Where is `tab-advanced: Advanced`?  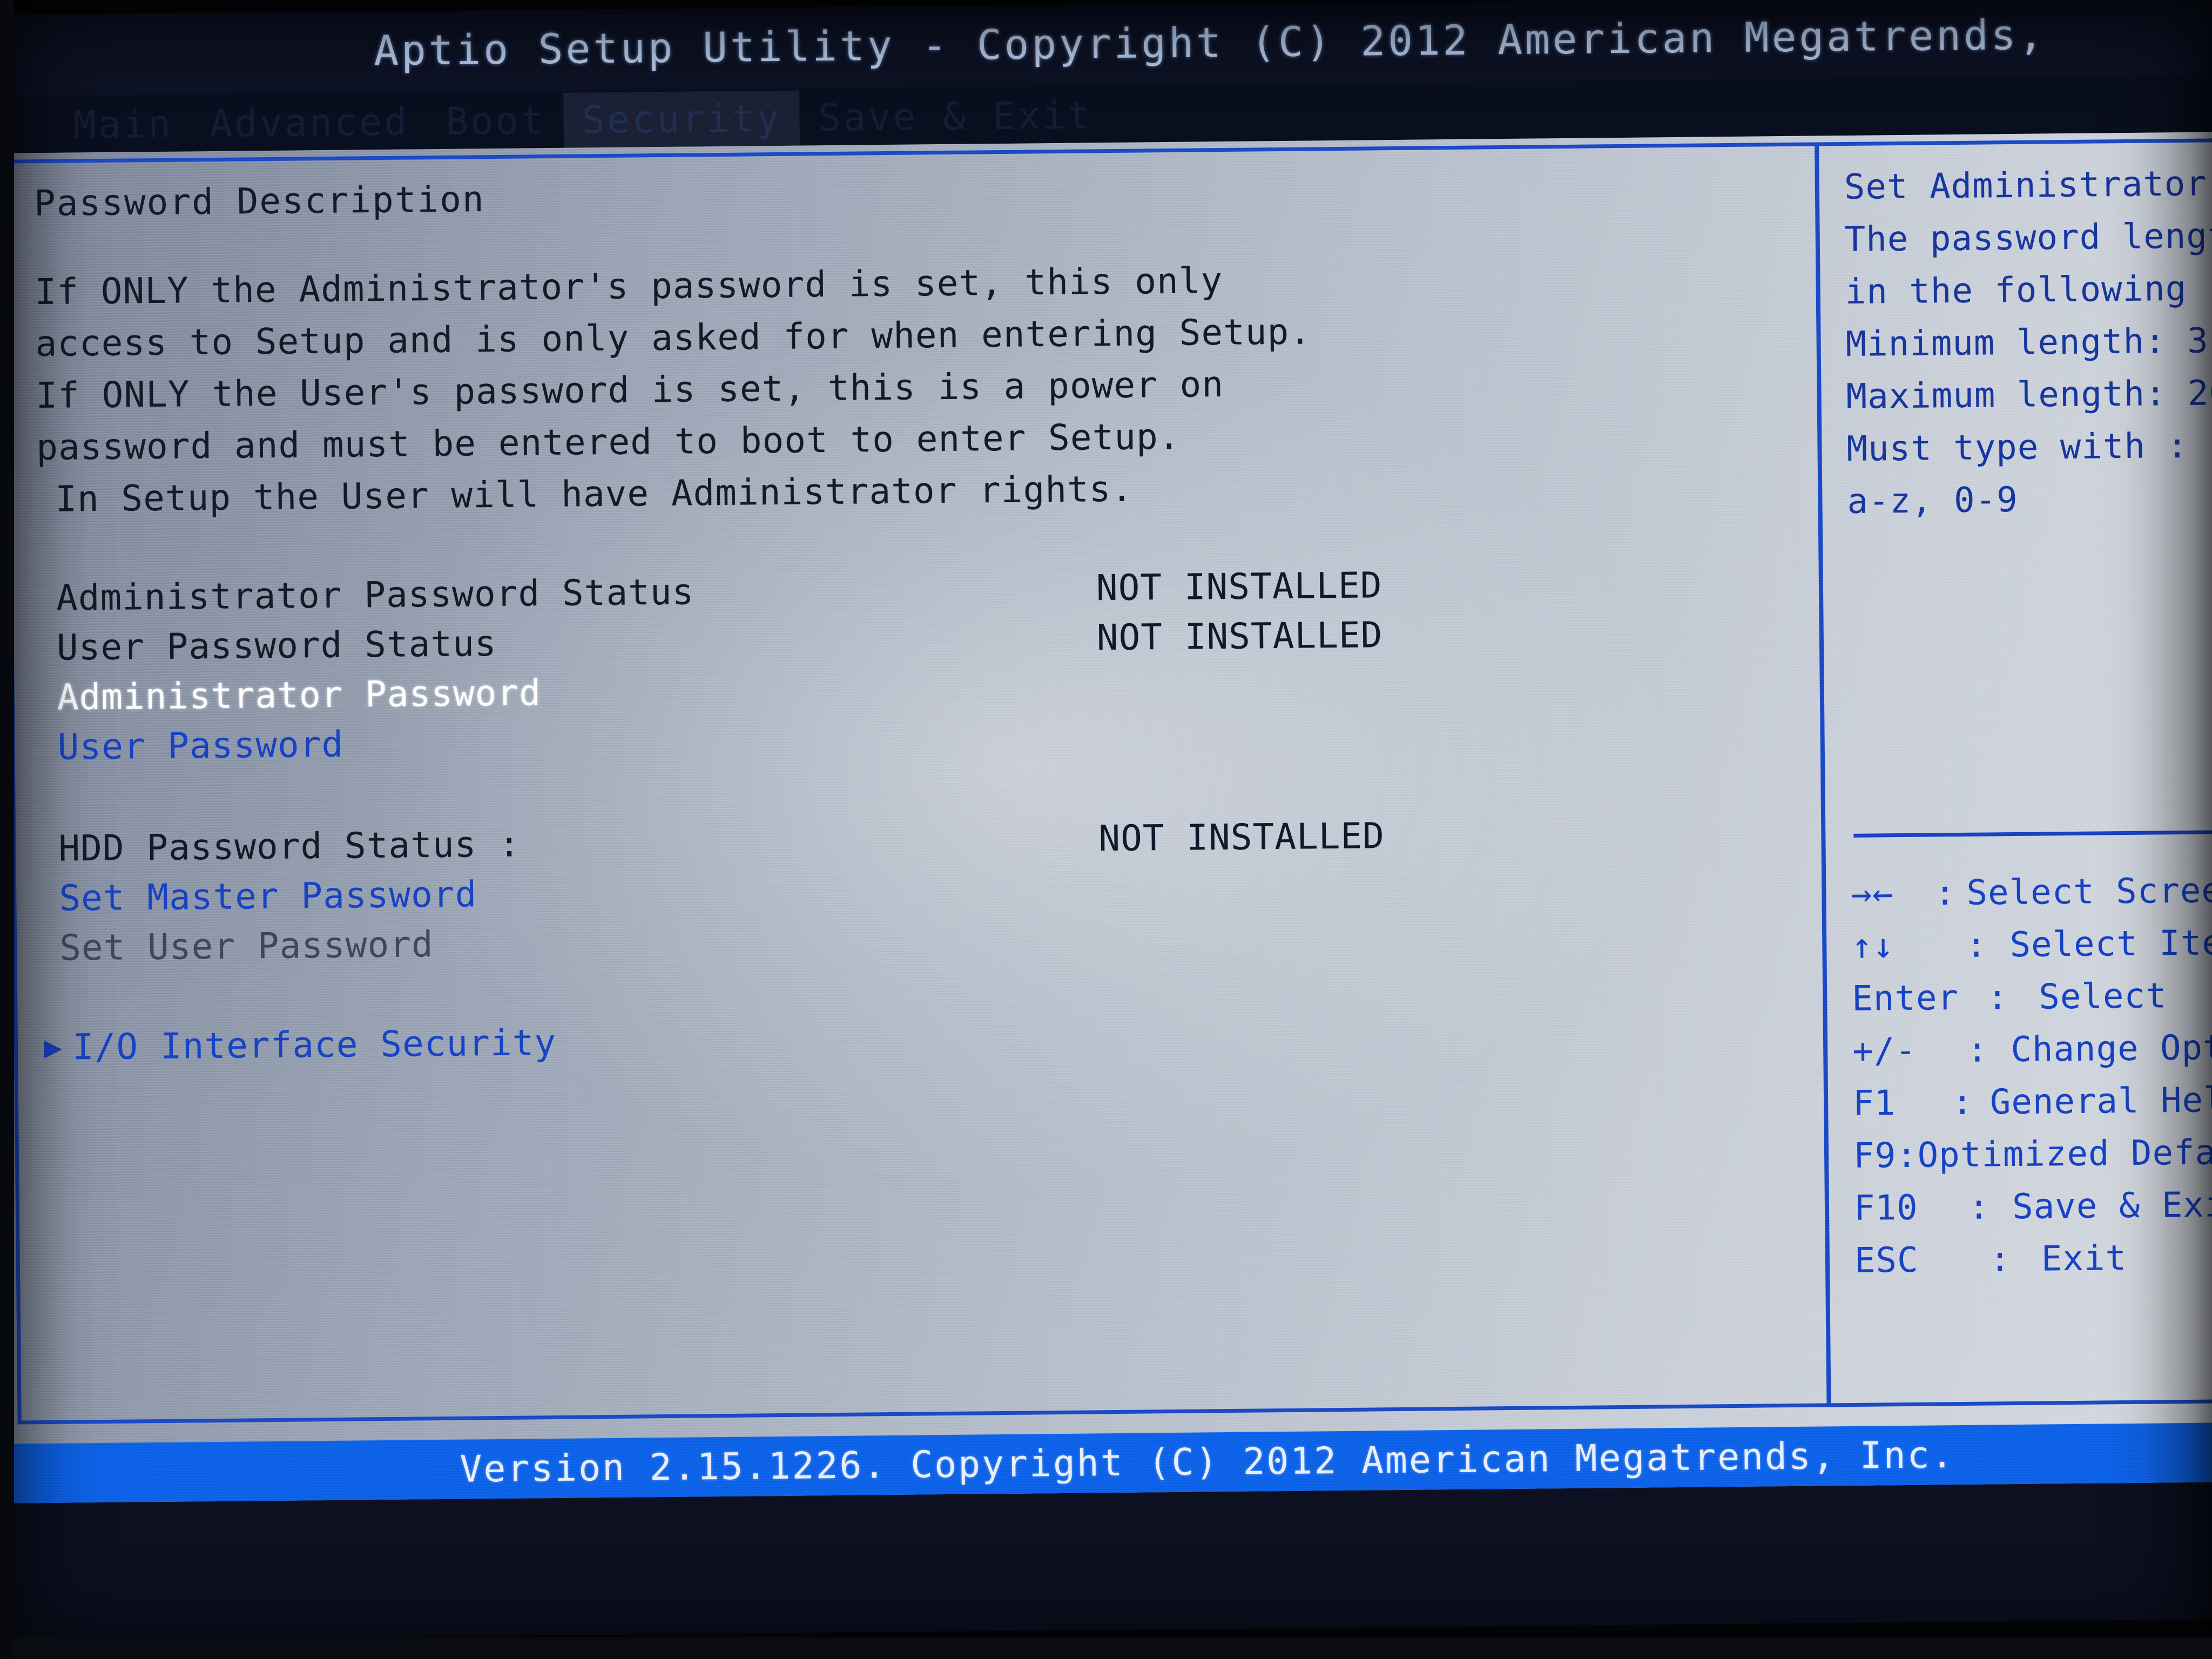 tab-advanced: Advanced is located at coordinates (309, 122).